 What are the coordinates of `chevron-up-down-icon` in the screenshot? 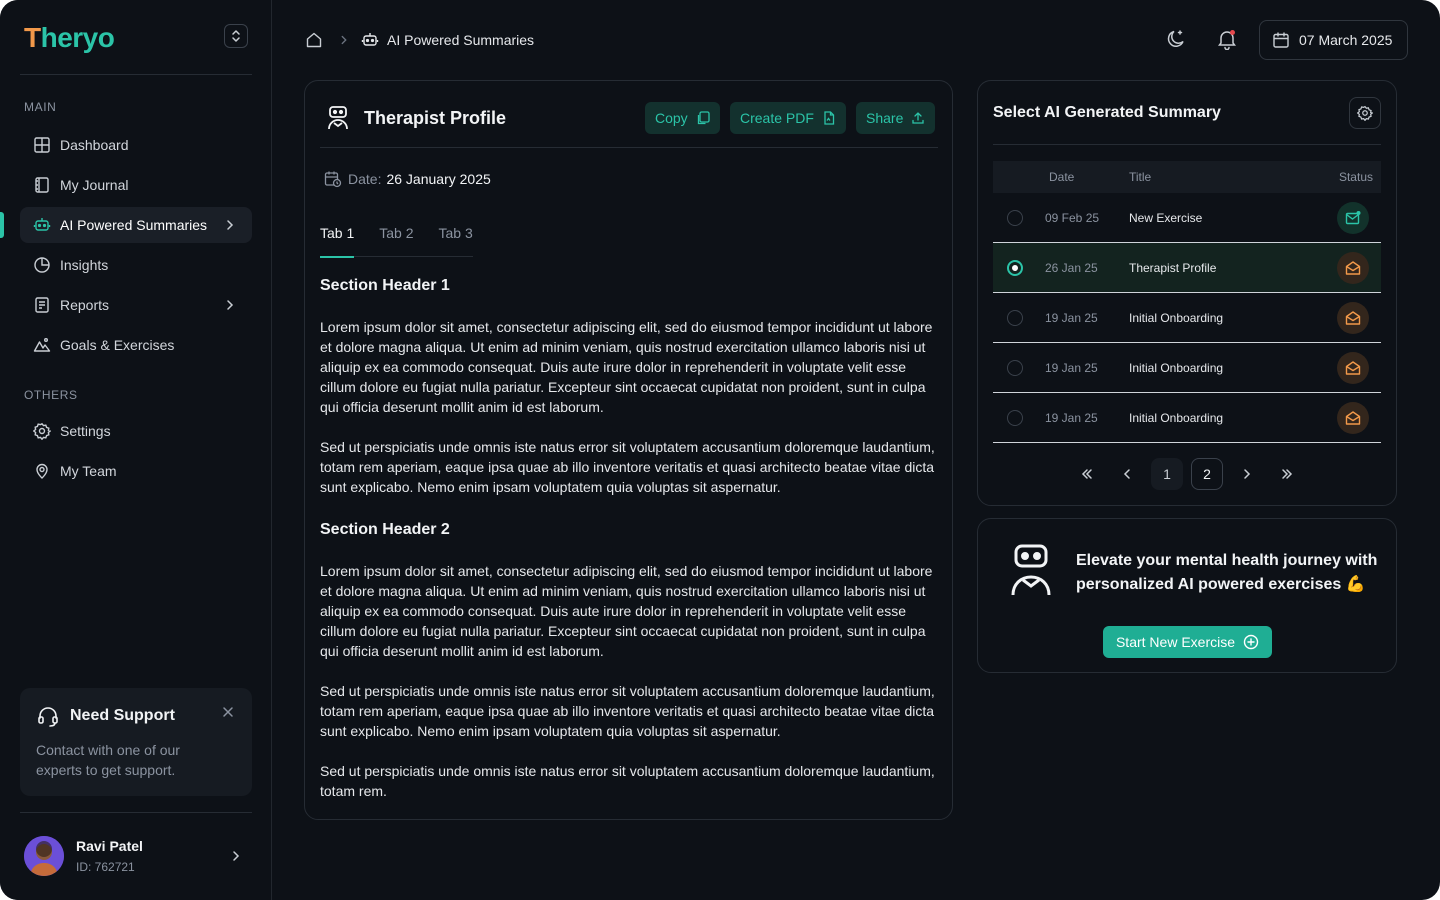 It's located at (236, 36).